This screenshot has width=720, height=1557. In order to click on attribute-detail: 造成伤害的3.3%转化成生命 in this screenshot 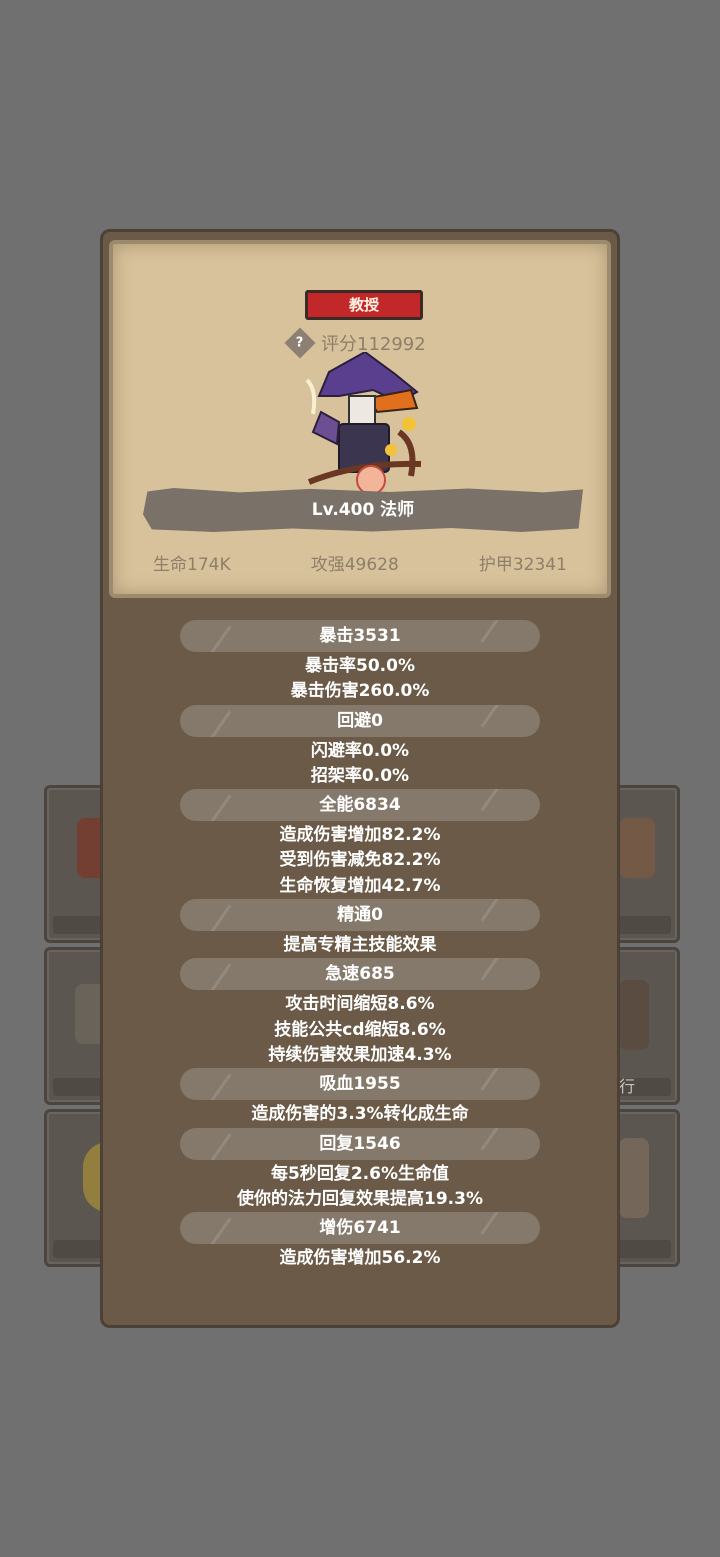, I will do `click(360, 1114)`.